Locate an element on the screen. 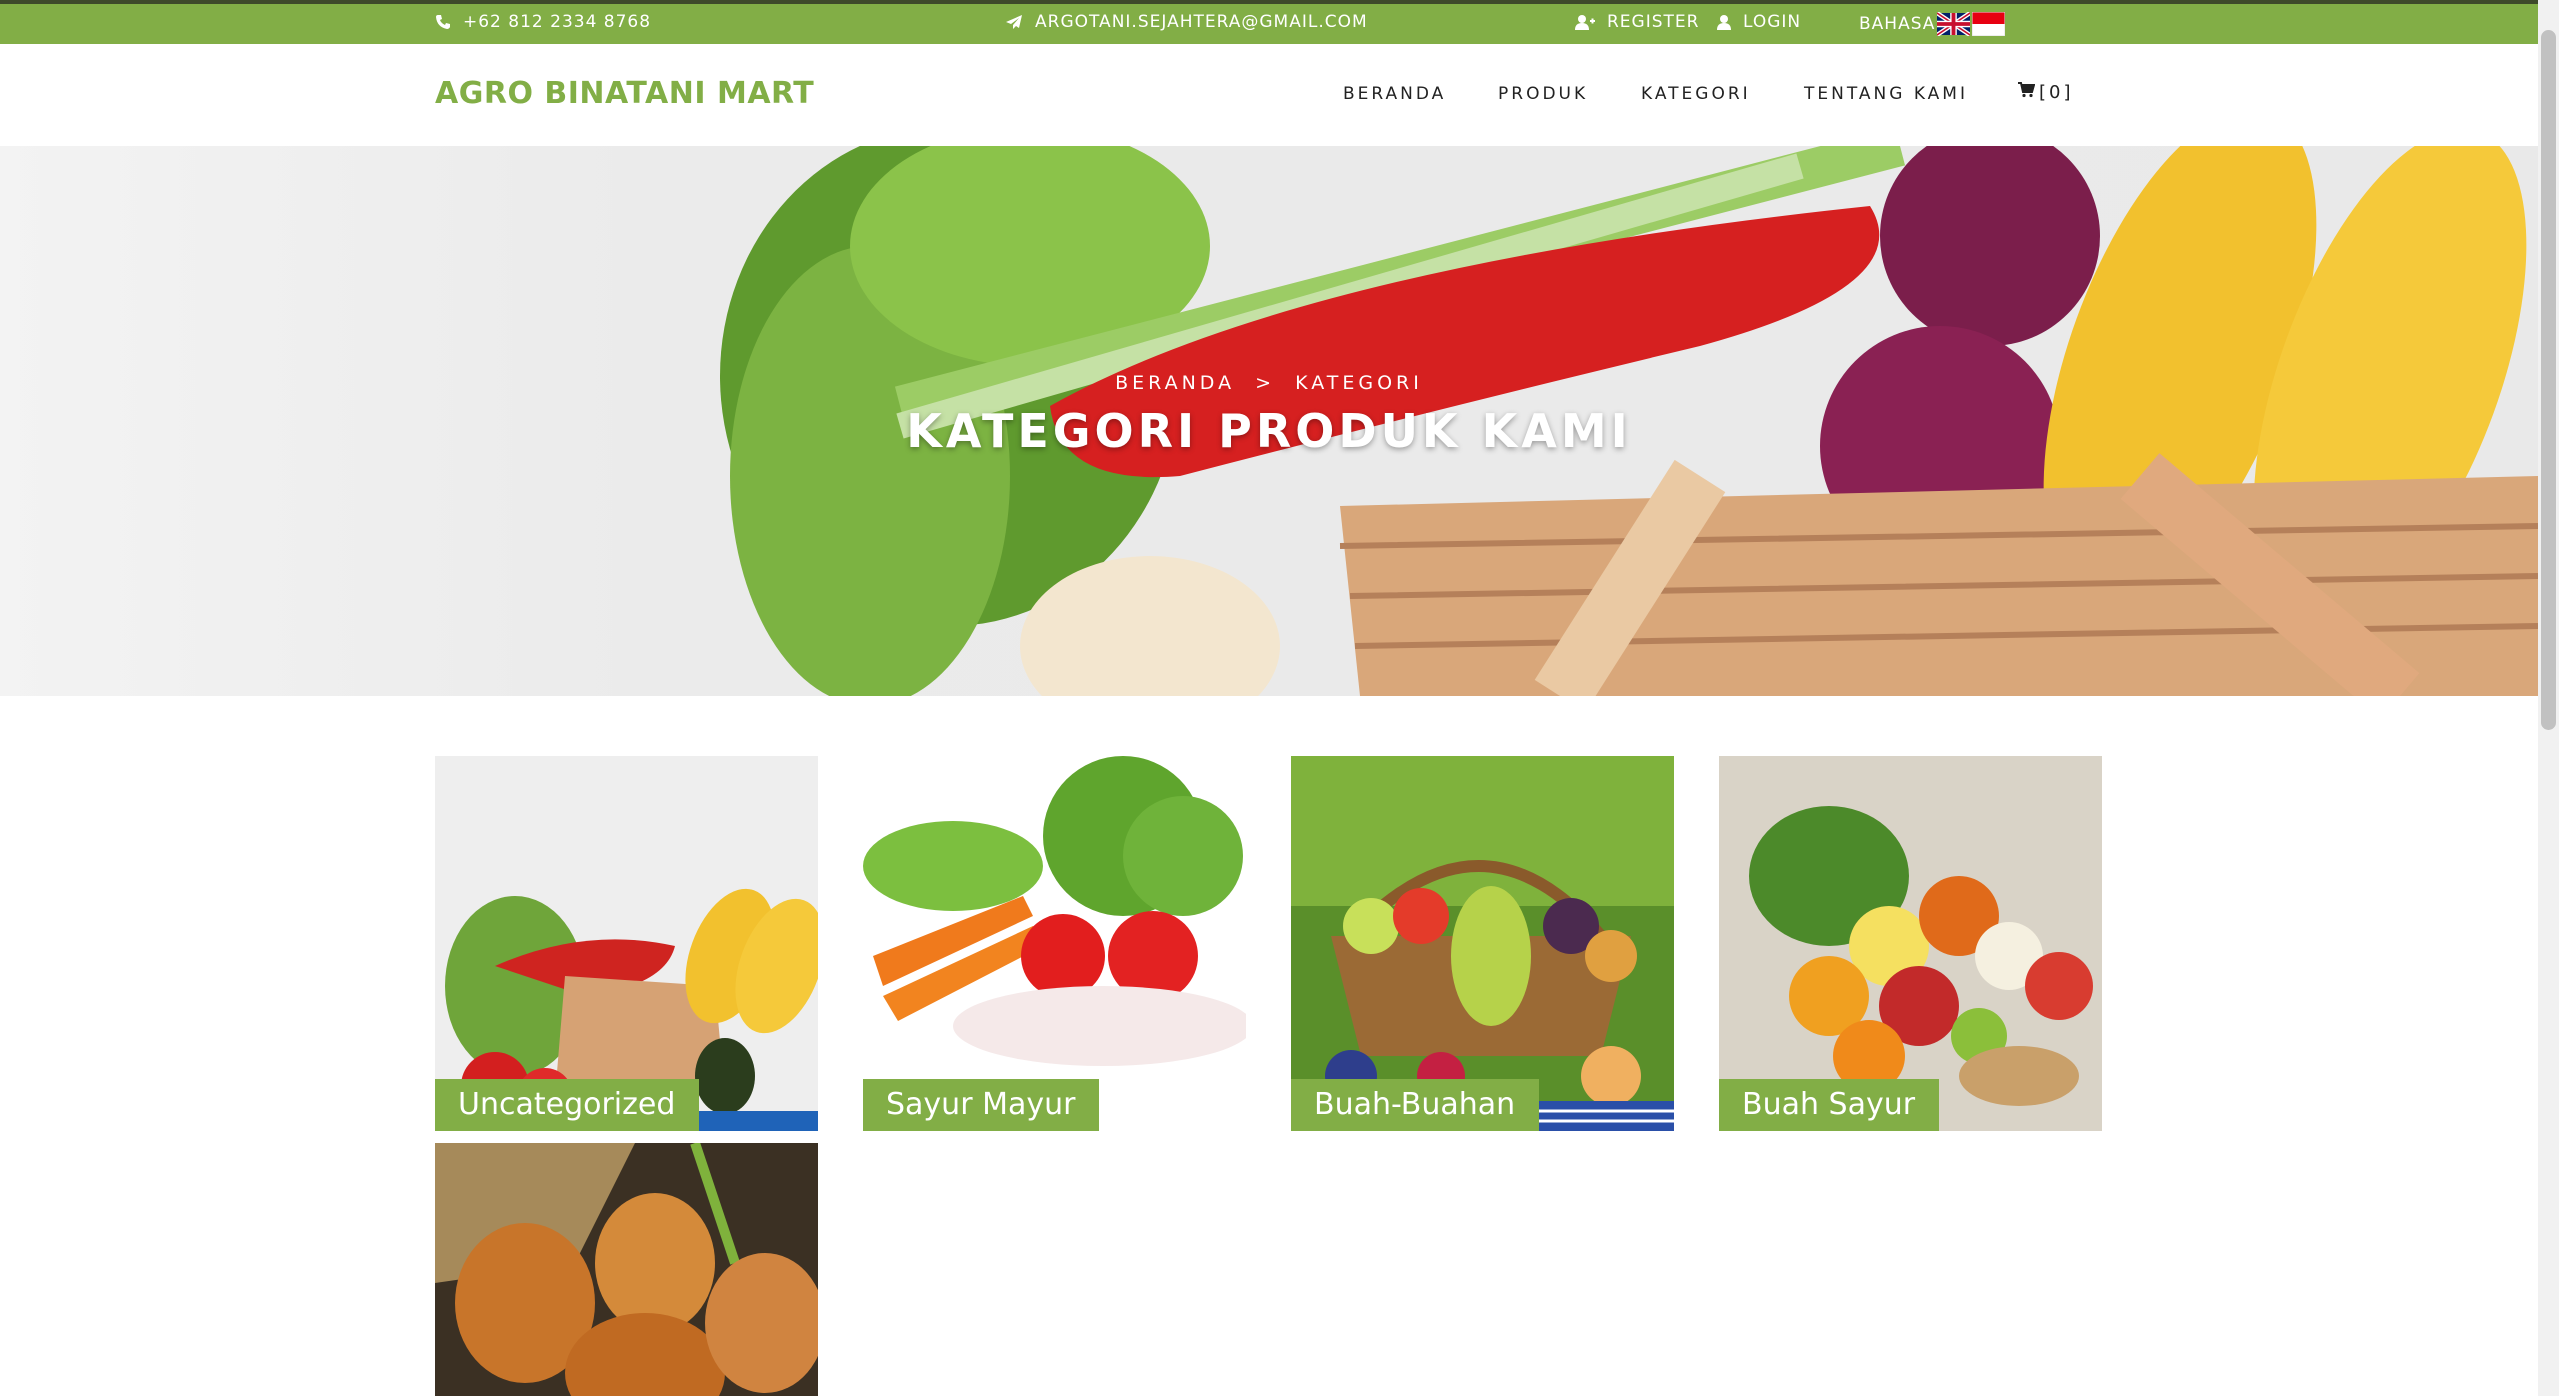 This screenshot has width=2559, height=1396. category-card-buah-sayur: Buah Sayur is located at coordinates (1910, 943).